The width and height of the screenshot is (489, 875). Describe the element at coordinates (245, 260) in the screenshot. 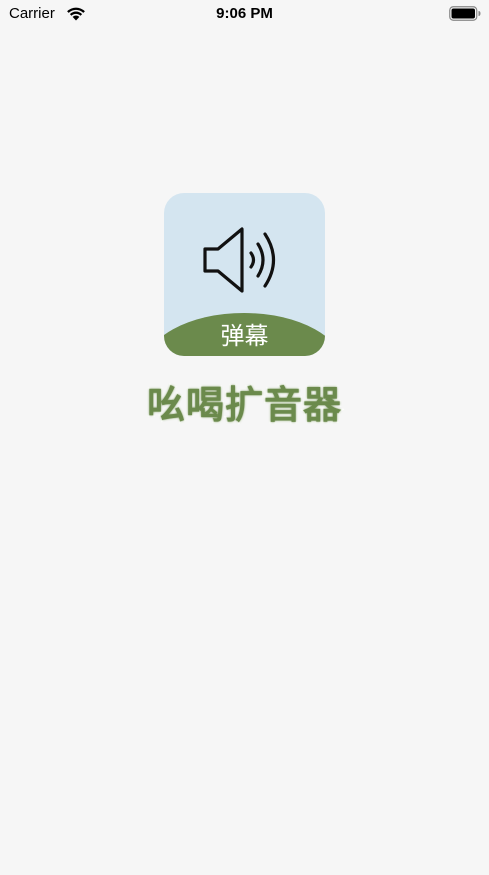

I see `speaker-icon` at that location.